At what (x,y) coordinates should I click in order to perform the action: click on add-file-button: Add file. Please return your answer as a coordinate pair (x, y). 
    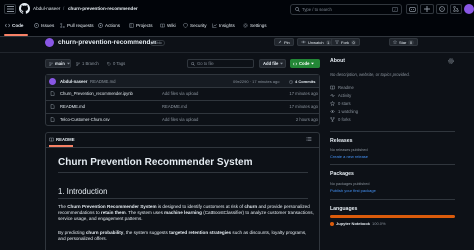
    Looking at the image, I should click on (272, 63).